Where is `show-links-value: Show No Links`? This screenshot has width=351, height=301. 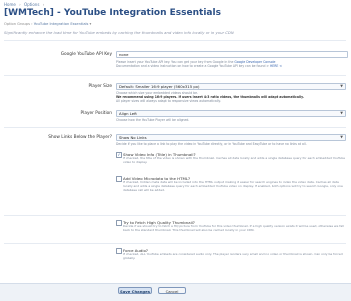
show-links-value: Show No Links is located at coordinates (133, 137).